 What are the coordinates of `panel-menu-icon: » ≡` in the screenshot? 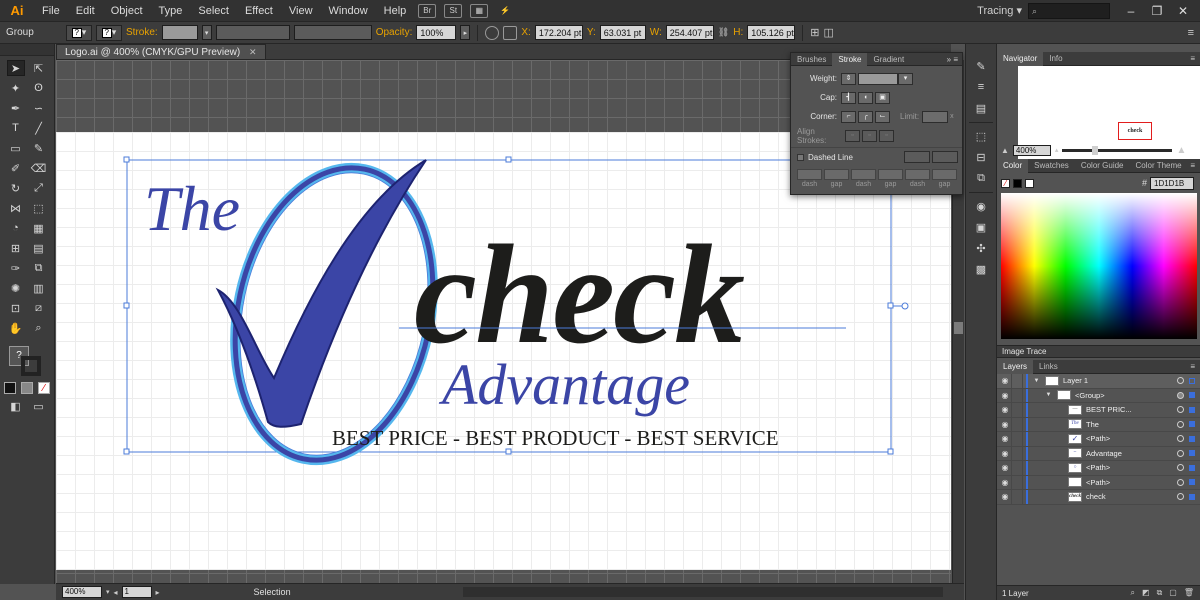 It's located at (954, 59).